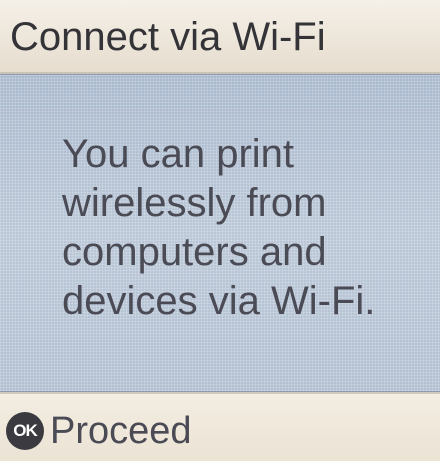 This screenshot has width=440, height=461. Describe the element at coordinates (121, 431) in the screenshot. I see `proceed-label: Proceed` at that location.